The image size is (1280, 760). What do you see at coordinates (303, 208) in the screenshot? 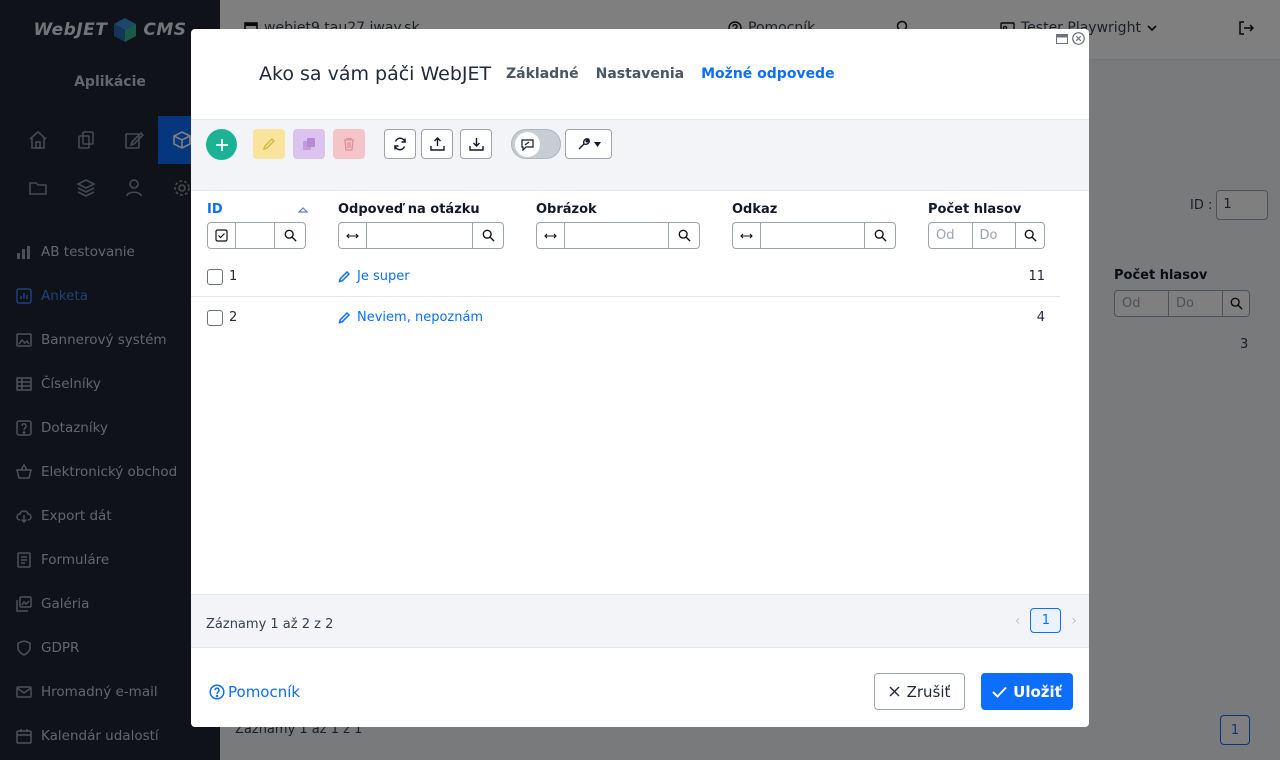
I see `sort-icon` at bounding box center [303, 208].